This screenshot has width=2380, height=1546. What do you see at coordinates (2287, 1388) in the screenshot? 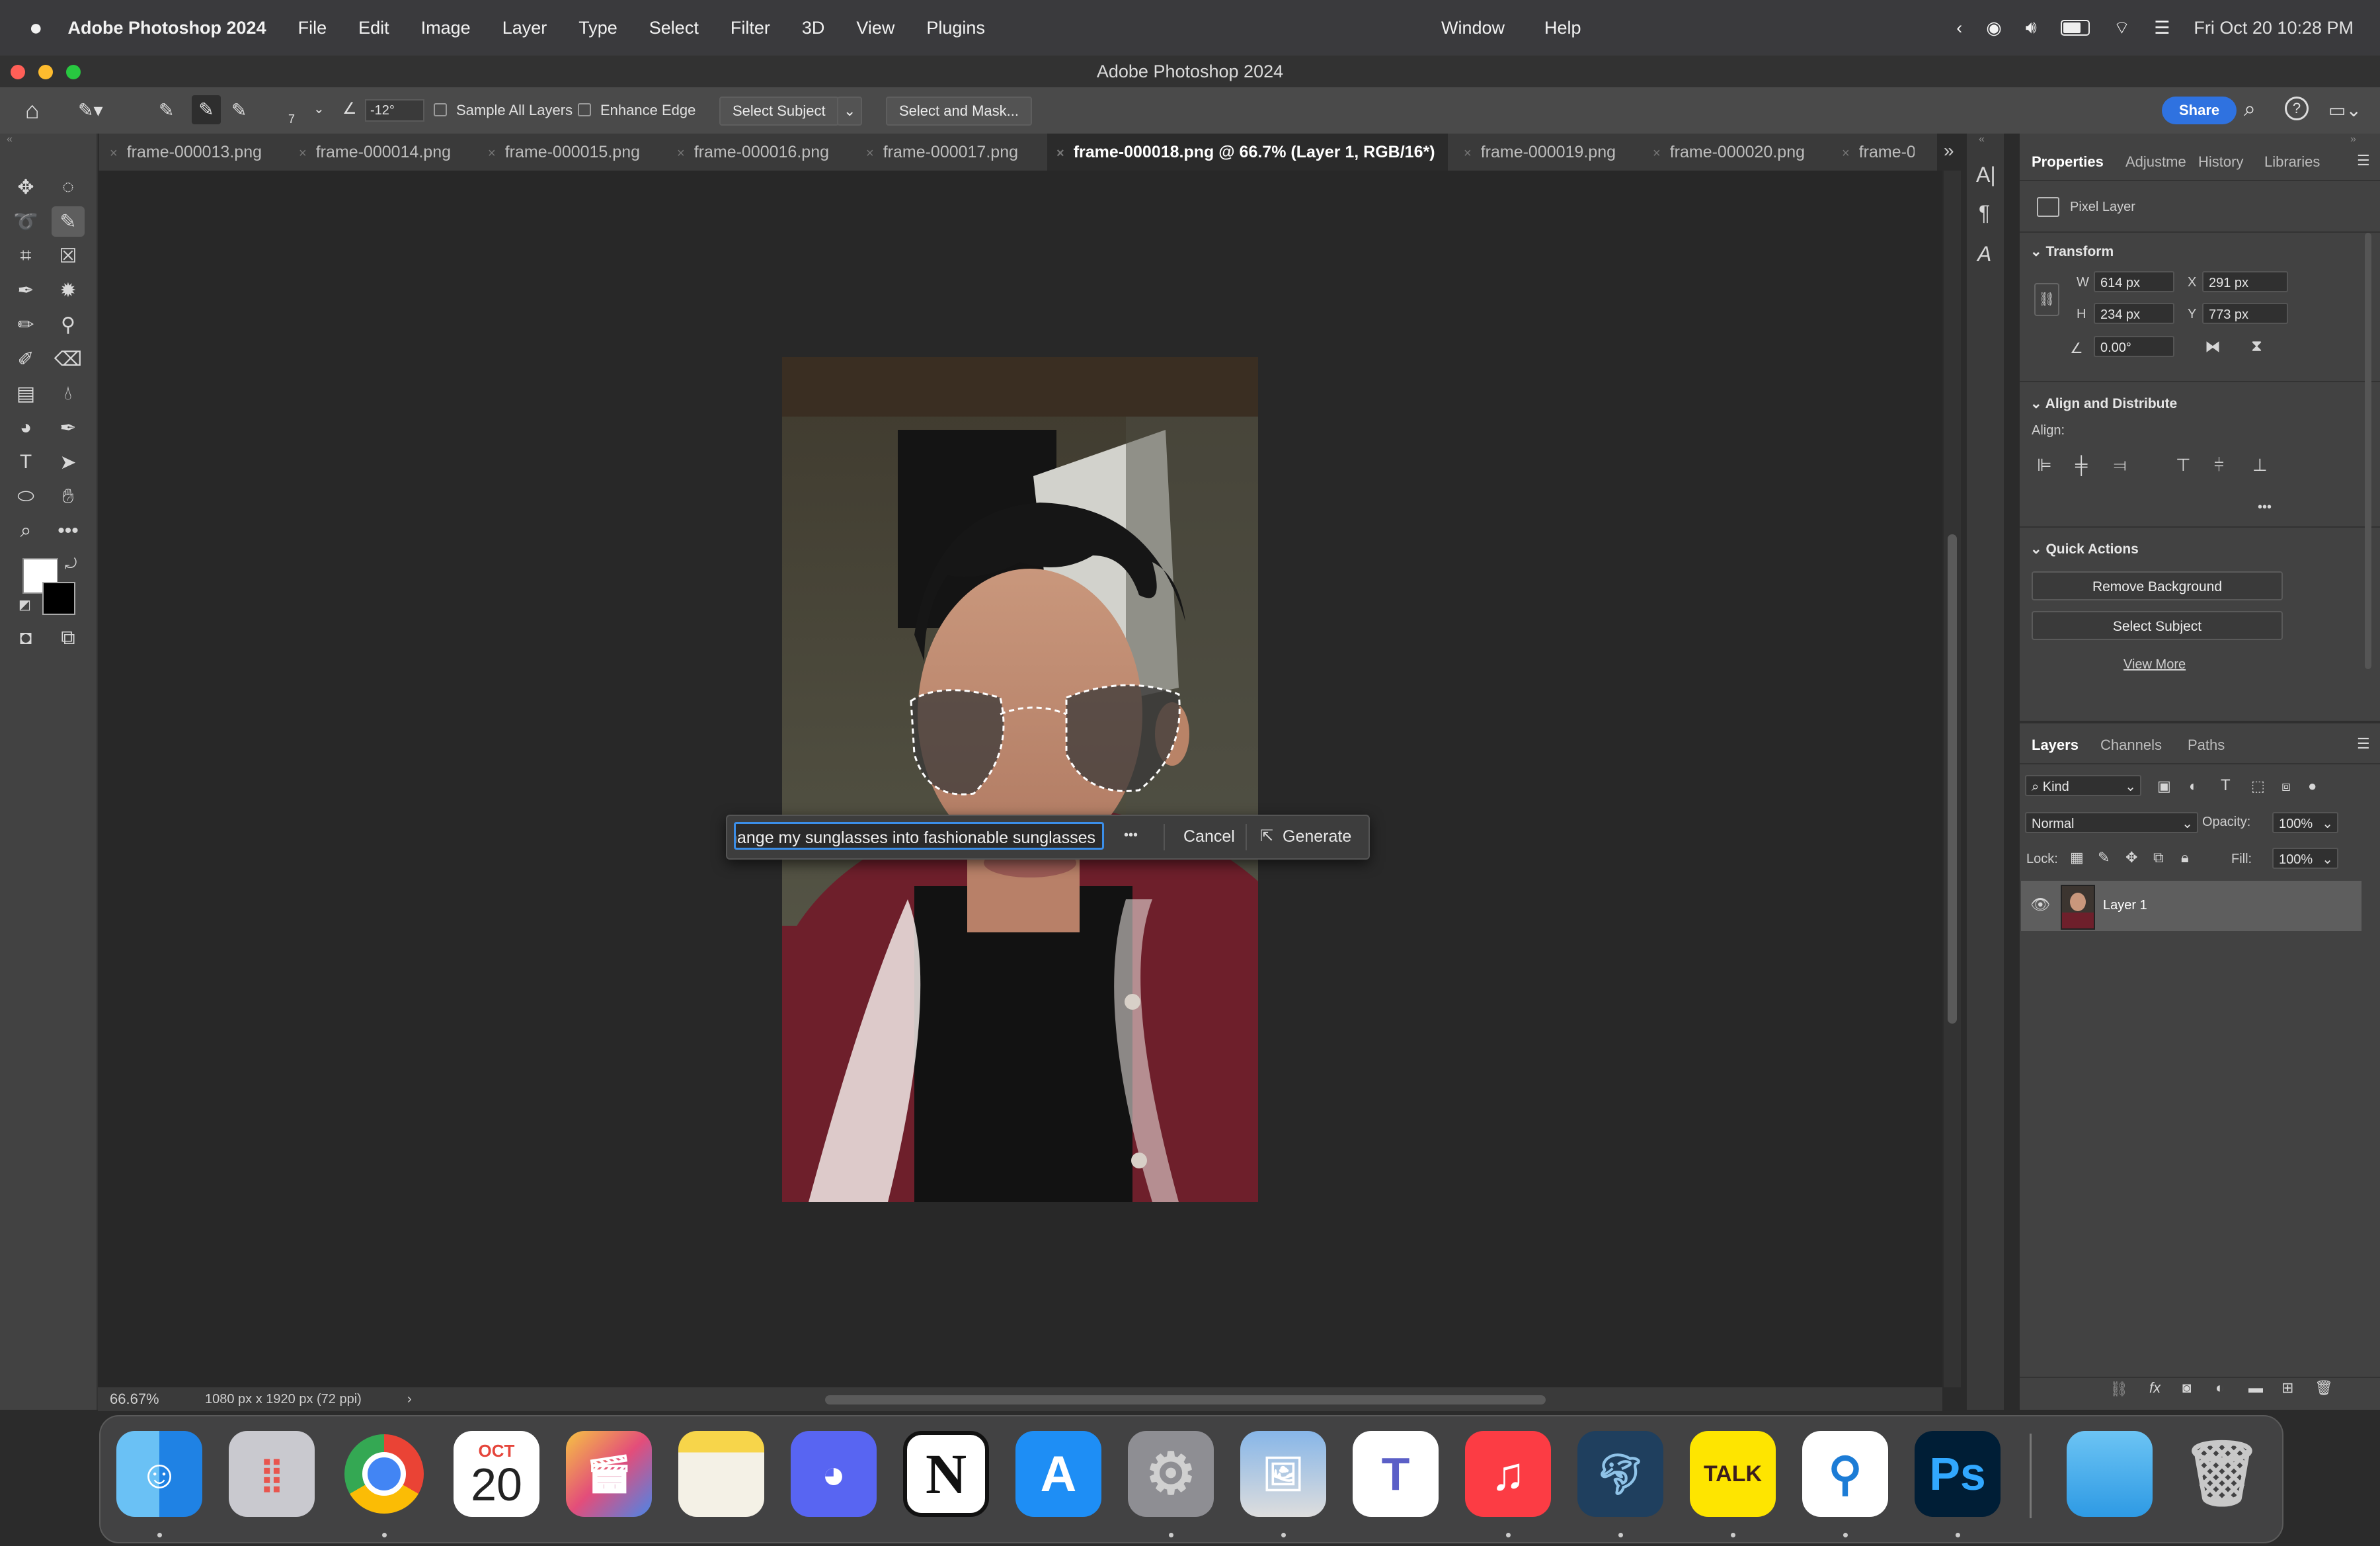
I see `new-layer-icon: ⊞` at bounding box center [2287, 1388].